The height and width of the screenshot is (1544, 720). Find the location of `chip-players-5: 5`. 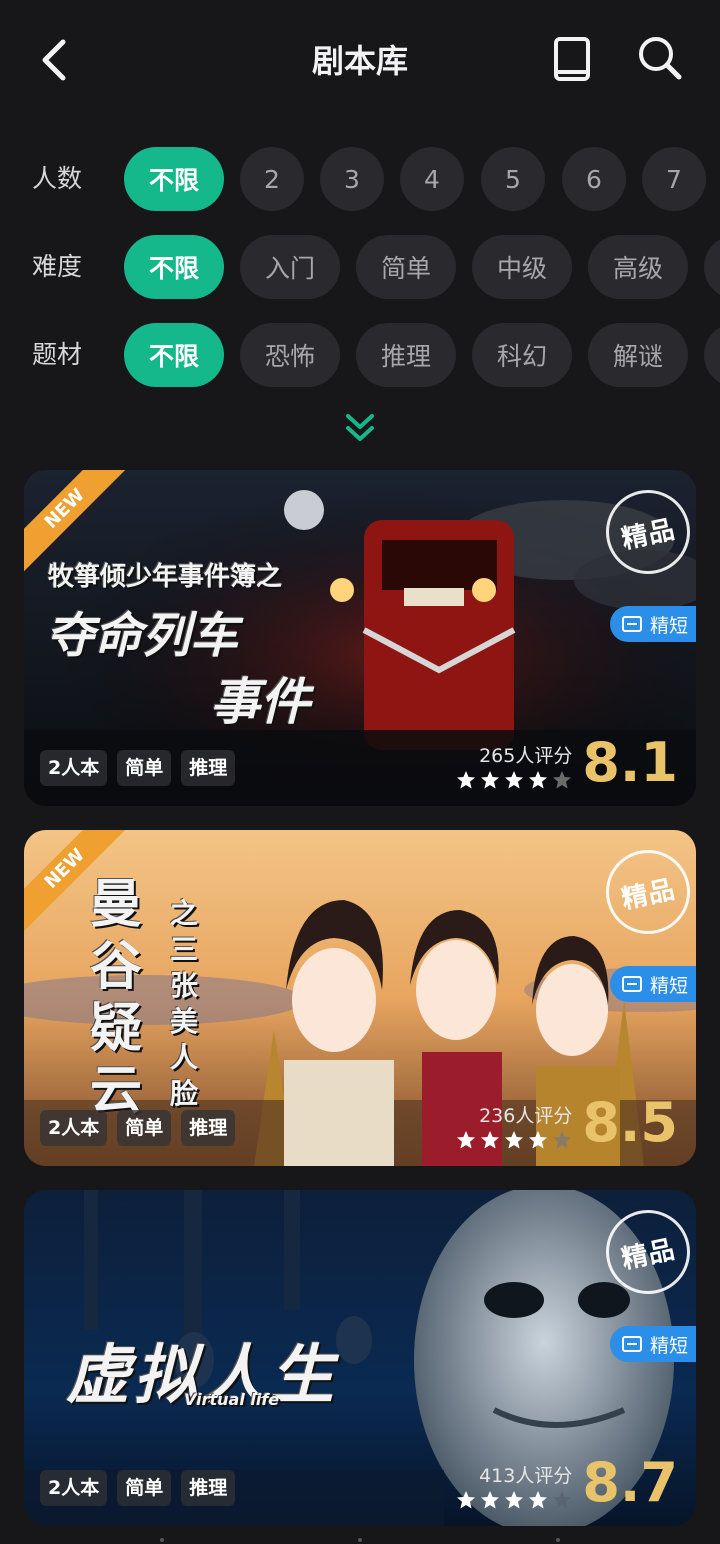

chip-players-5: 5 is located at coordinates (513, 179).